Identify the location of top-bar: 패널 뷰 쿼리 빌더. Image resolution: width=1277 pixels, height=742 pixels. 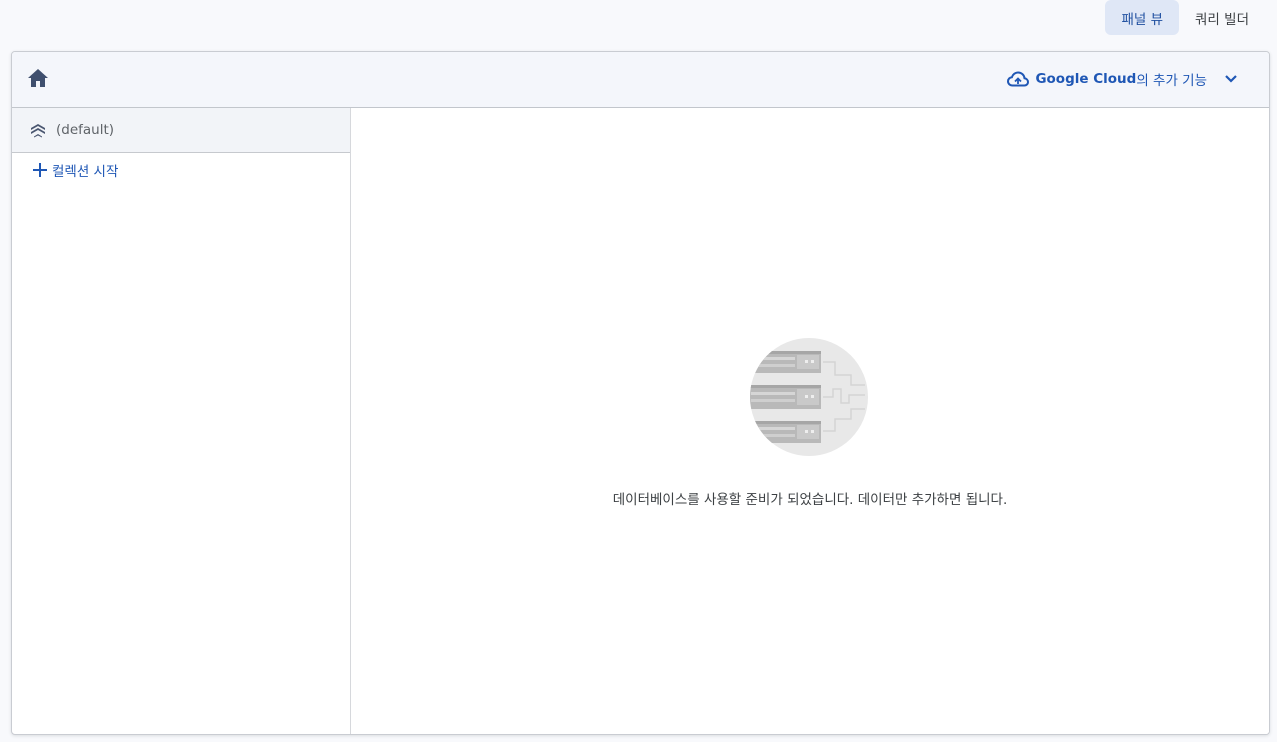
(638, 25).